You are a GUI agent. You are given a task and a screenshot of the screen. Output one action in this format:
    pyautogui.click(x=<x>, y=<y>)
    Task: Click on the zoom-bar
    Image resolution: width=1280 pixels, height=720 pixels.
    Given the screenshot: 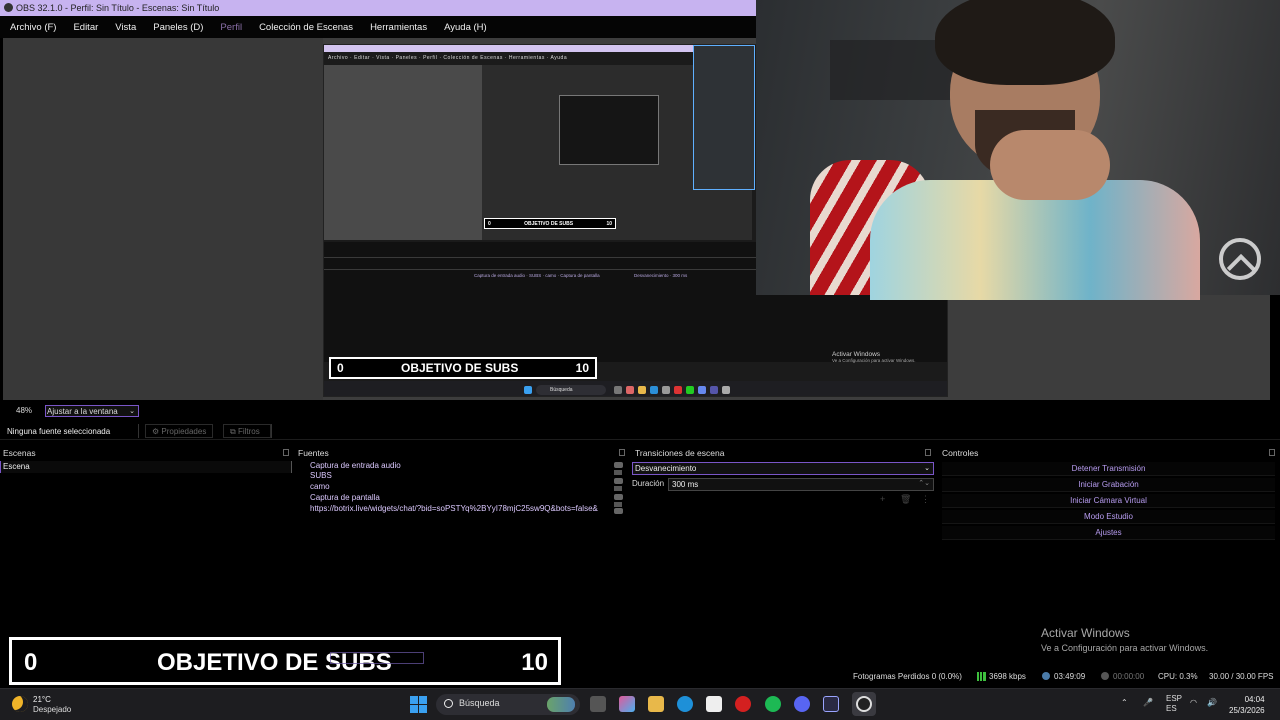 What is the action you would take?
    pyautogui.click(x=640, y=411)
    